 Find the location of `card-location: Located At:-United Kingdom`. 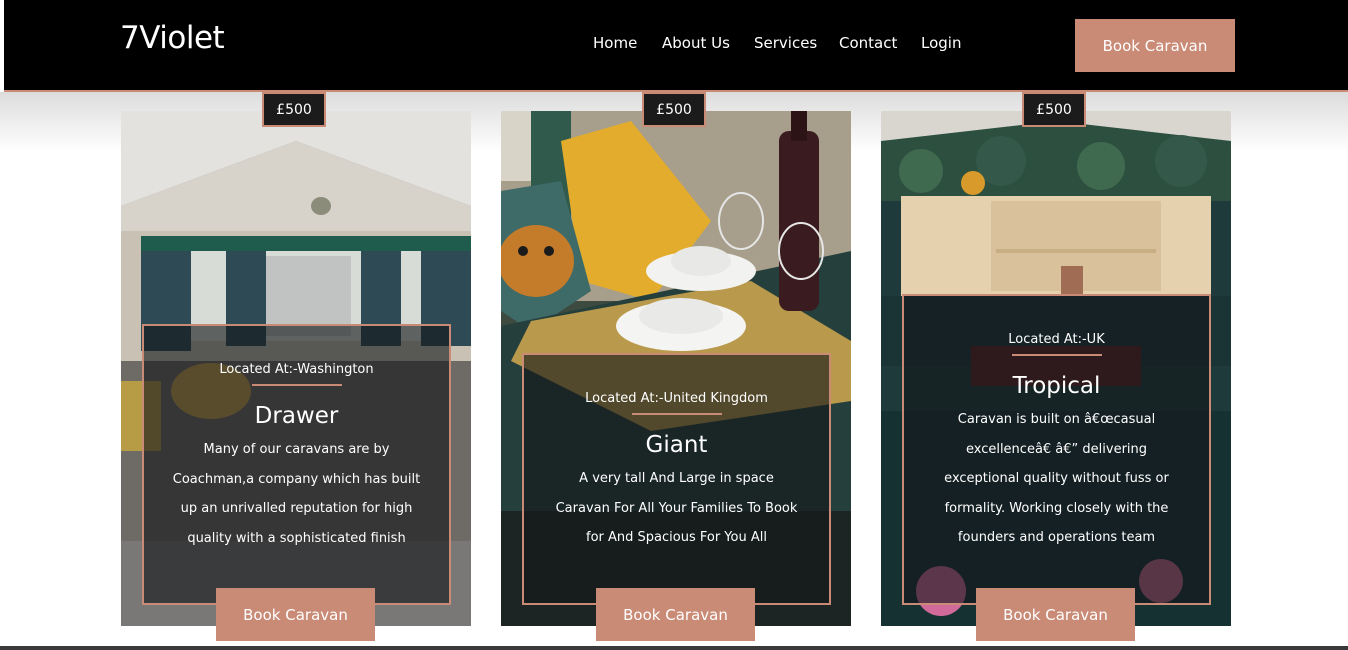

card-location: Located At:-United Kingdom is located at coordinates (676, 398).